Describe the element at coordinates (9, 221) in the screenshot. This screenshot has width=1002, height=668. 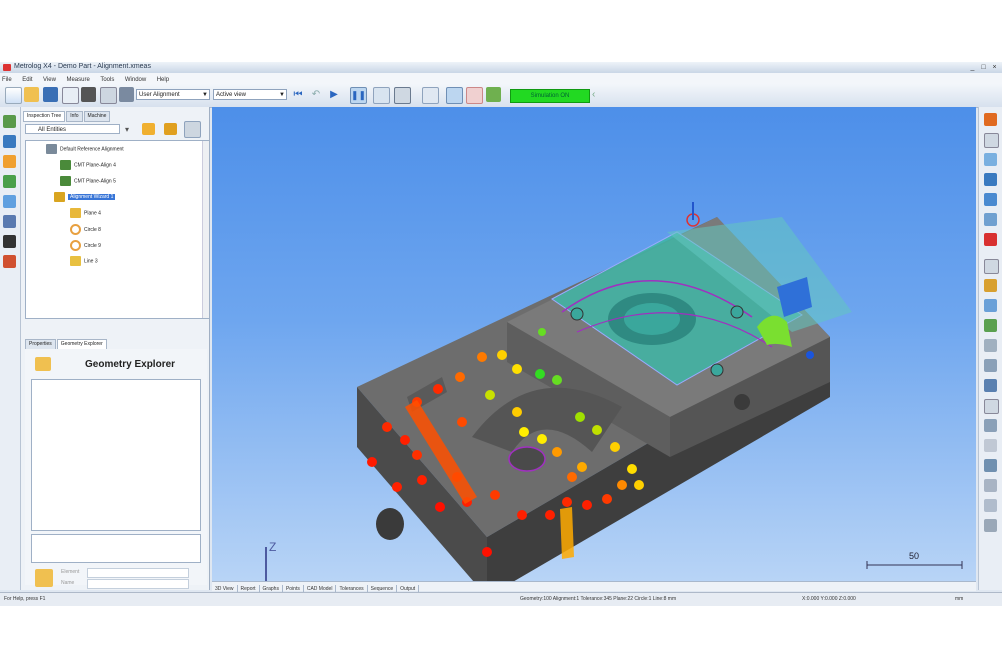
I see `cylinder-tool-icon` at that location.